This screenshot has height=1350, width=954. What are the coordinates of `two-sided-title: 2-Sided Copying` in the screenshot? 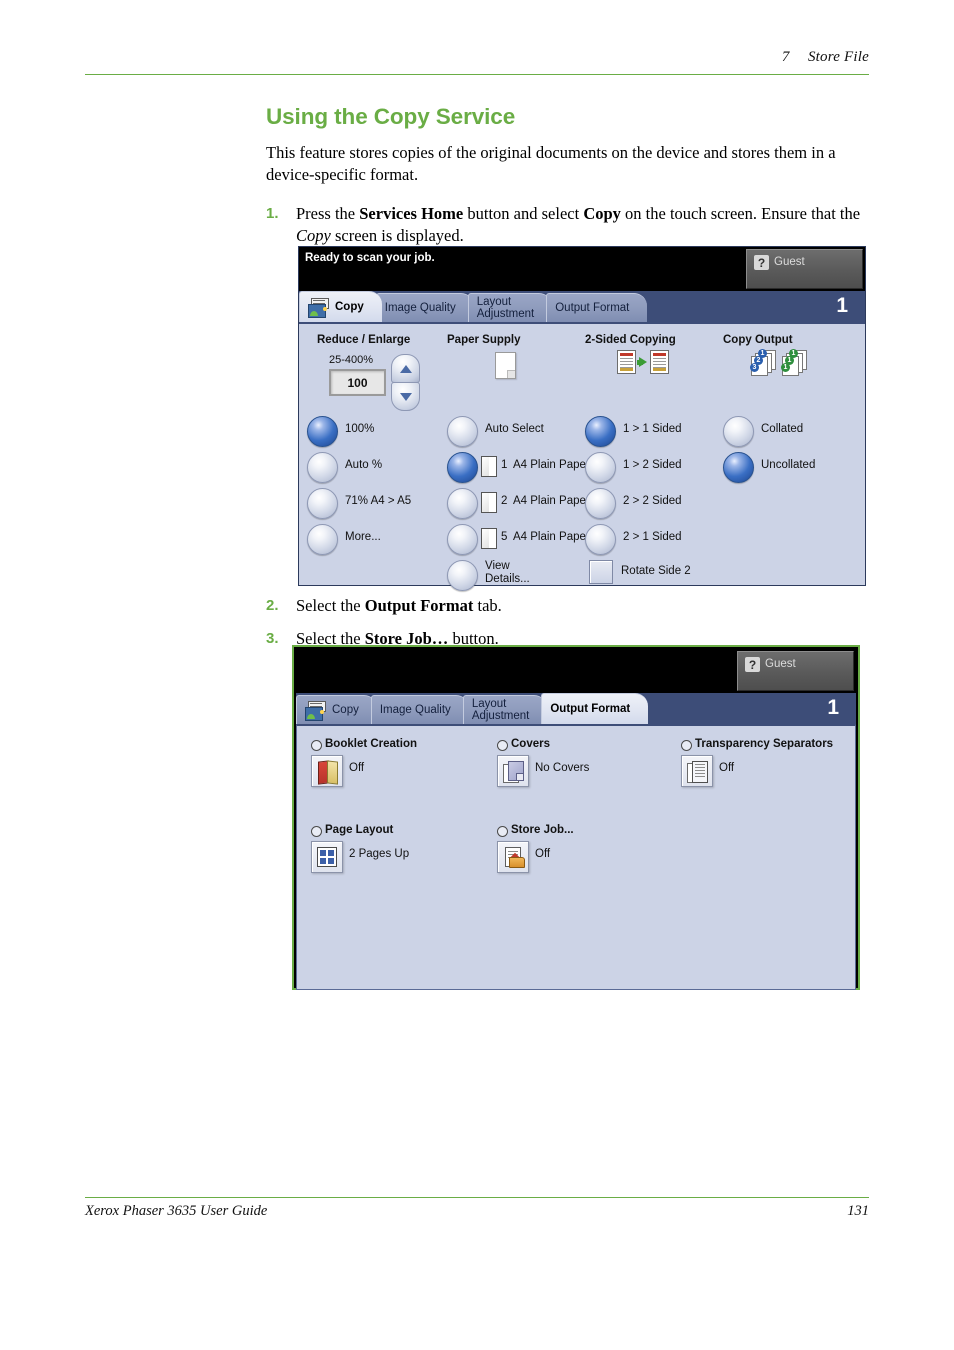 It's located at (630, 340).